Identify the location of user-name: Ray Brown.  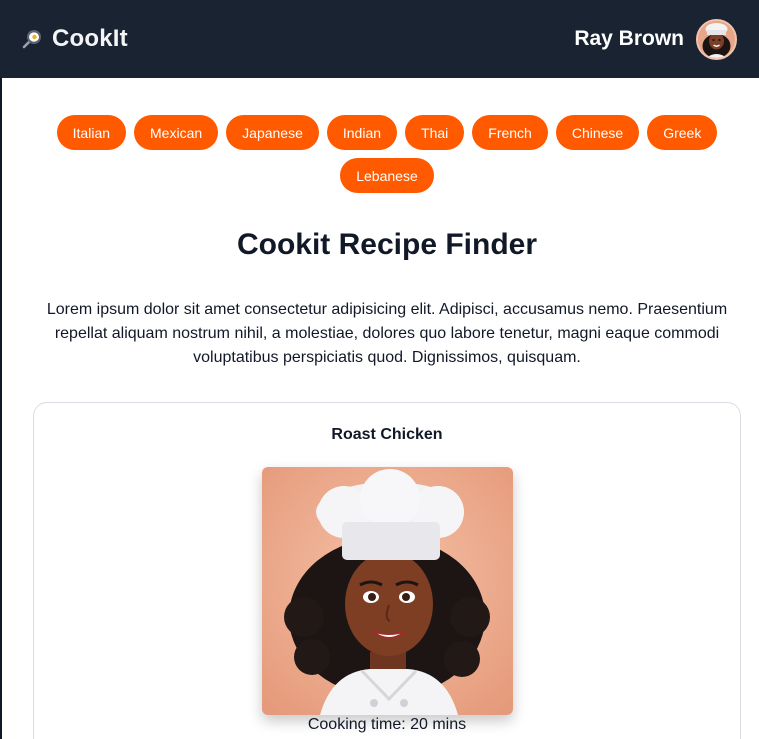
(629, 38).